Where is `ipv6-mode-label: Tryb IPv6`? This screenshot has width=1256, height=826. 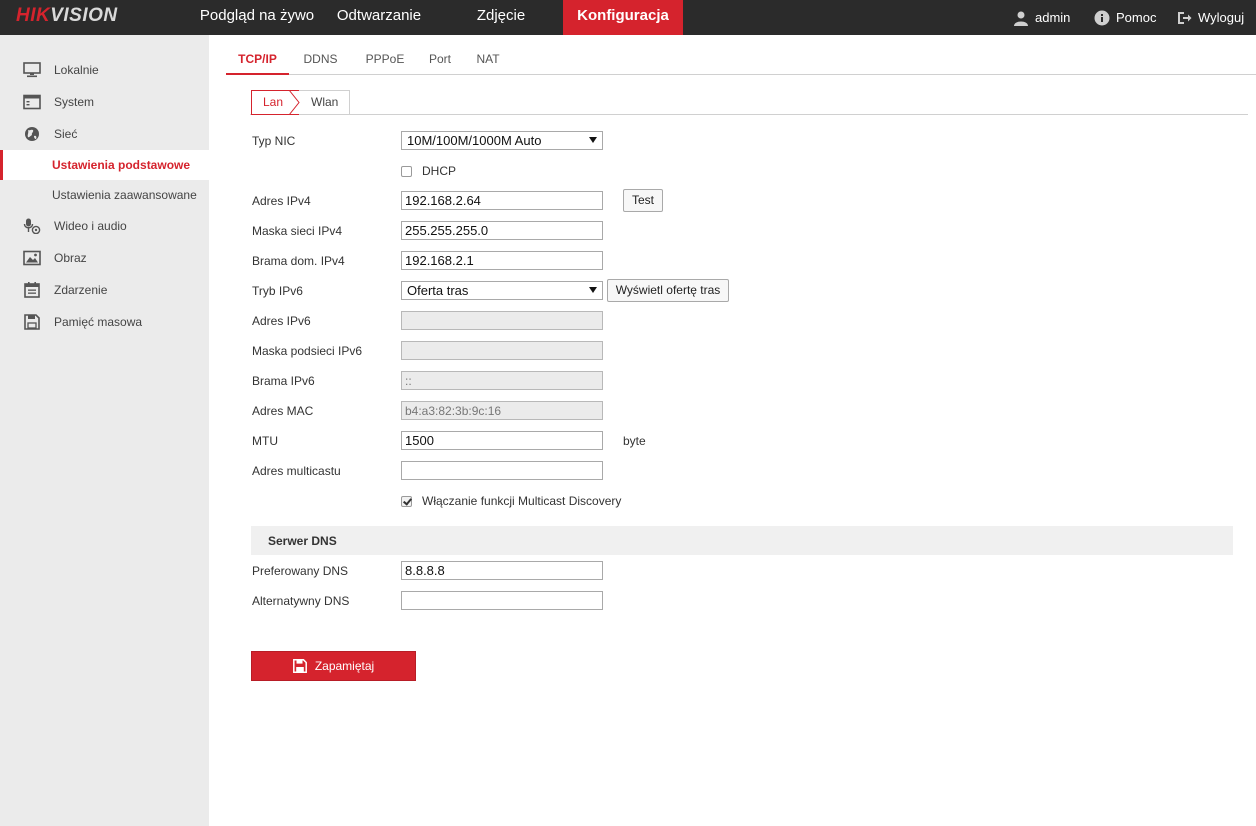 ipv6-mode-label: Tryb IPv6 is located at coordinates (277, 291).